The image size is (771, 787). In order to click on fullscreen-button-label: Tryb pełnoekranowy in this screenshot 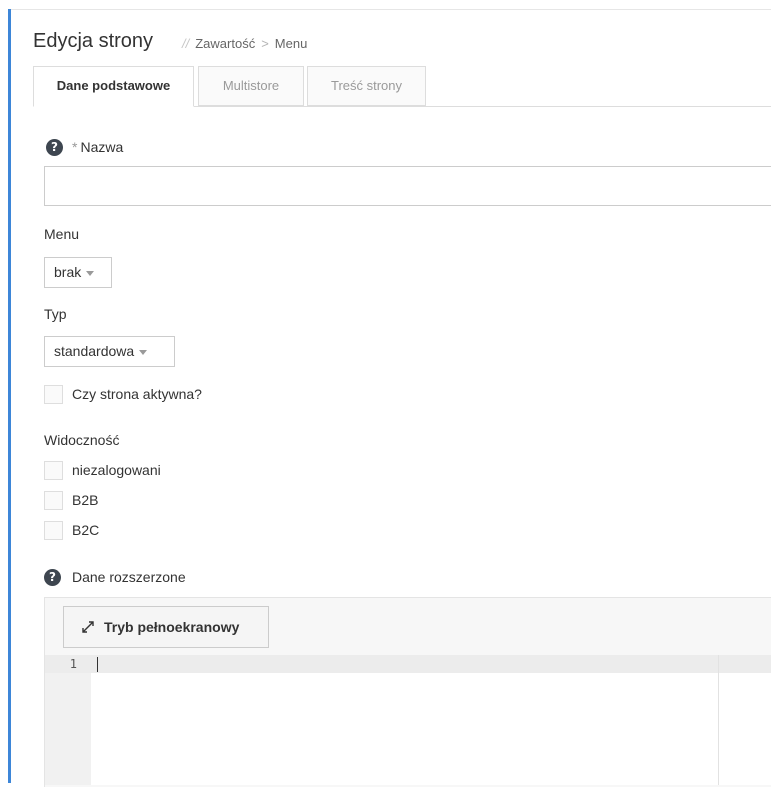, I will do `click(172, 627)`.